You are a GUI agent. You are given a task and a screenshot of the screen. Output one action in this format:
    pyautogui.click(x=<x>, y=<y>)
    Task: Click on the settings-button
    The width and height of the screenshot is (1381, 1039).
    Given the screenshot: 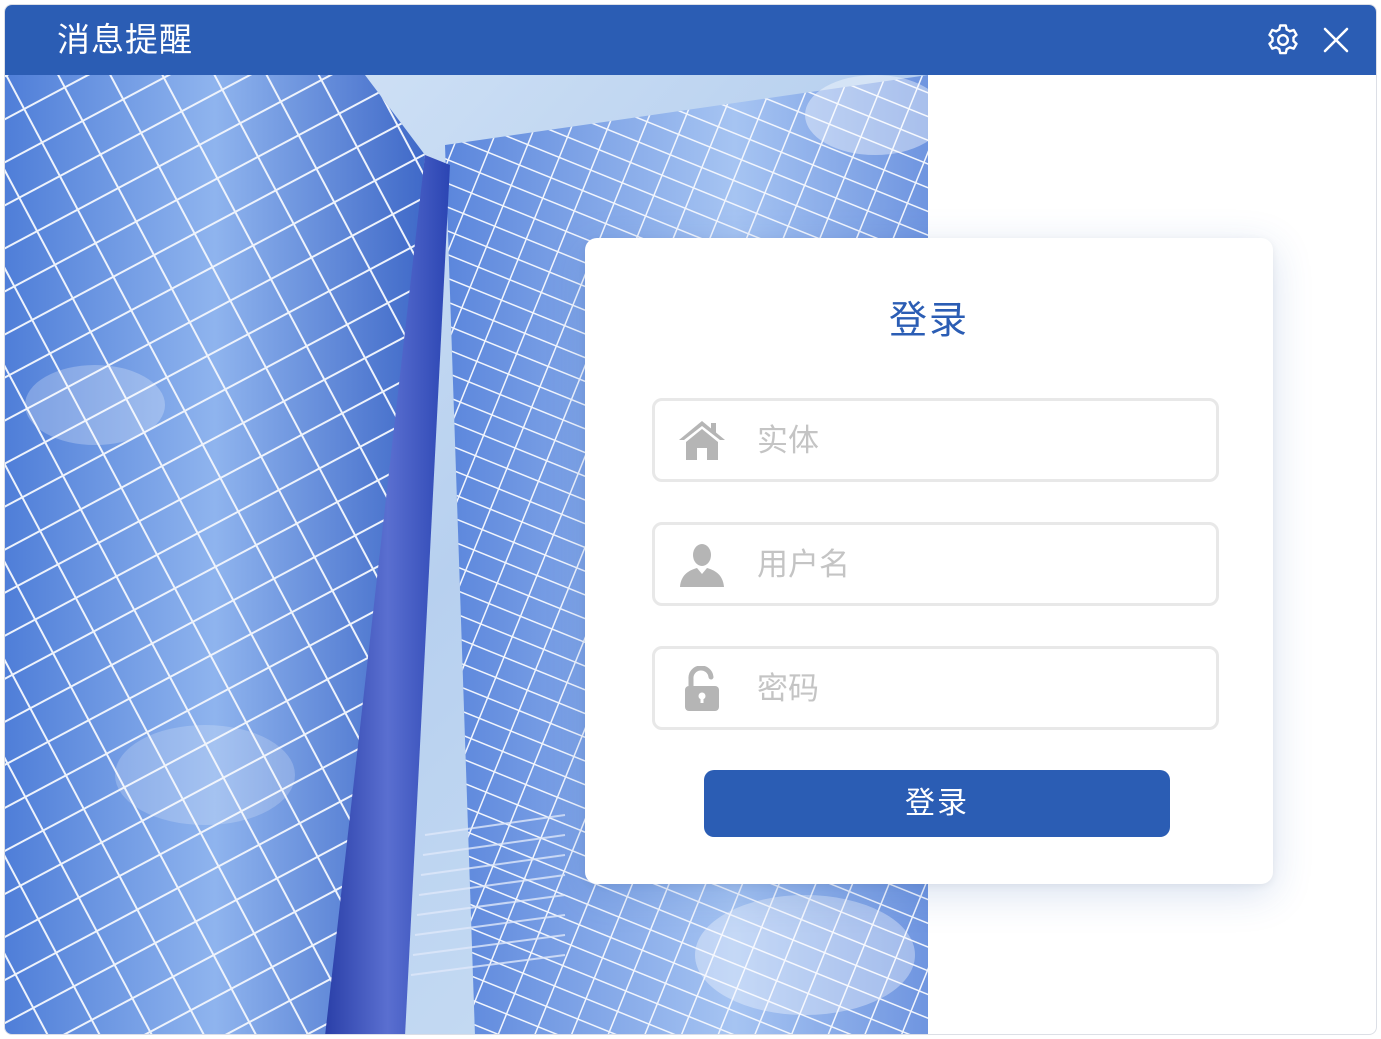 What is the action you would take?
    pyautogui.click(x=1283, y=40)
    